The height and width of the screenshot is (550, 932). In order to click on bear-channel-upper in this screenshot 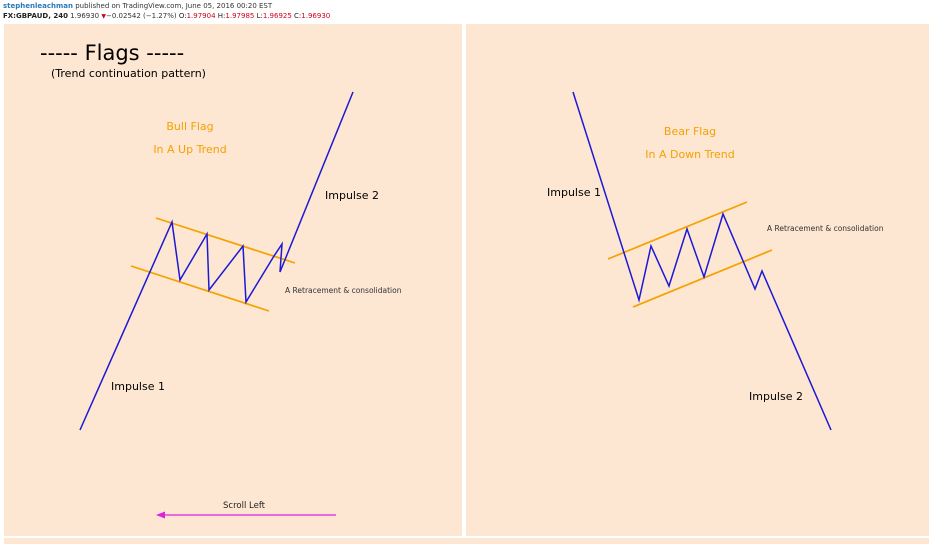, I will do `click(677, 230)`.